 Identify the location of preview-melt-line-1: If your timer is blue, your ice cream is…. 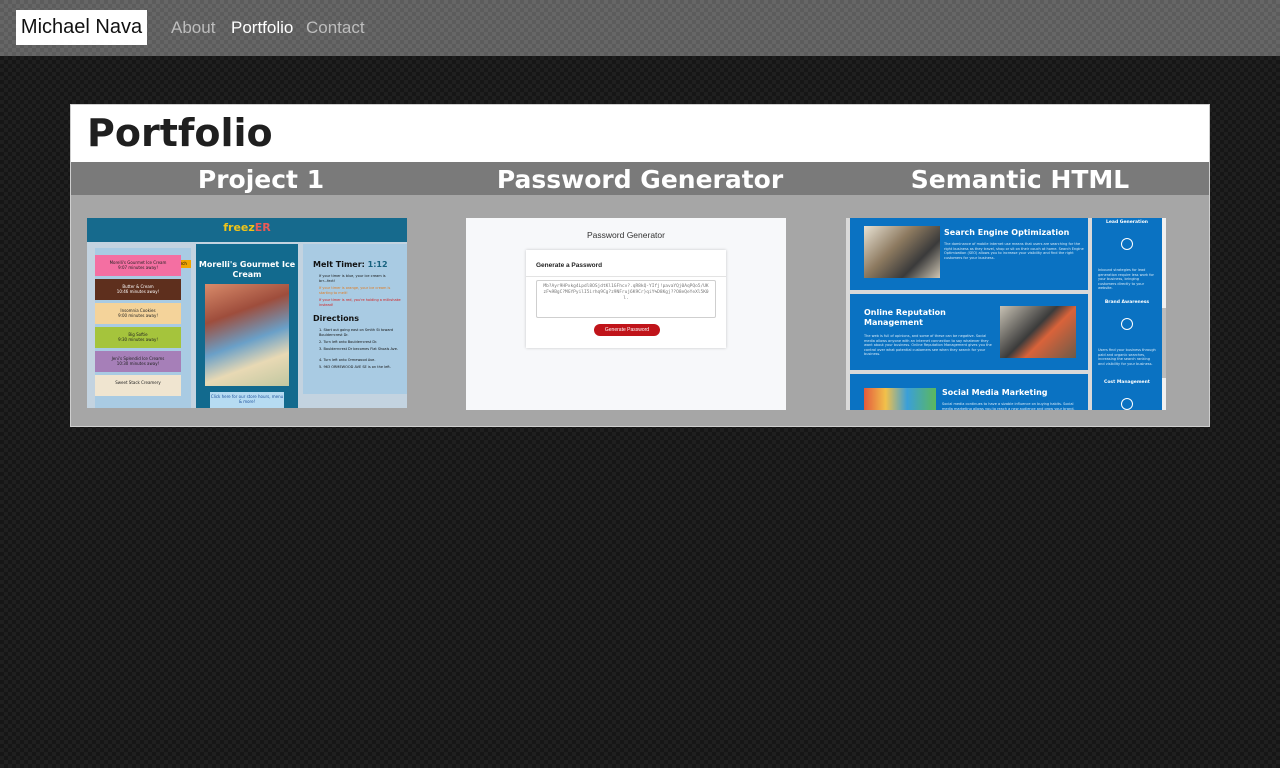
(352, 278).